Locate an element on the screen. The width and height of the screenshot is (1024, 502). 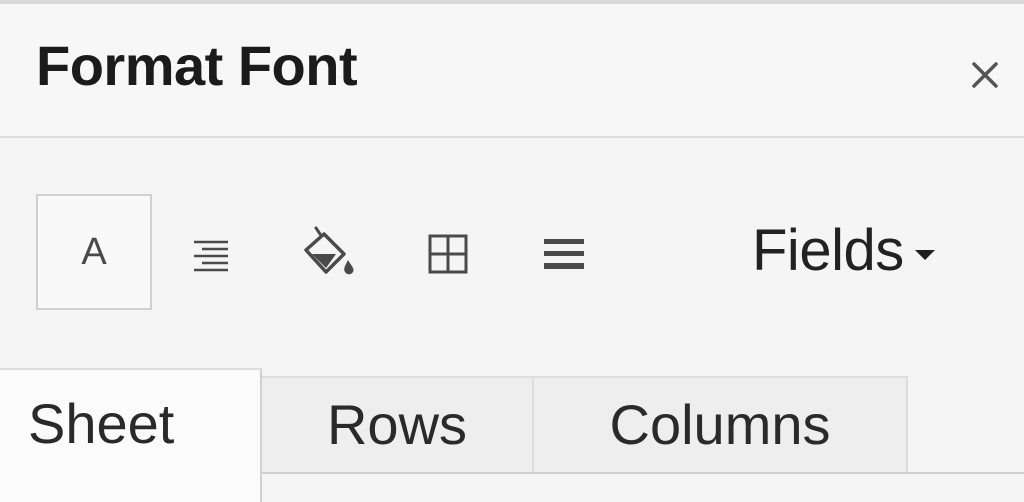
close-icon is located at coordinates (985, 75).